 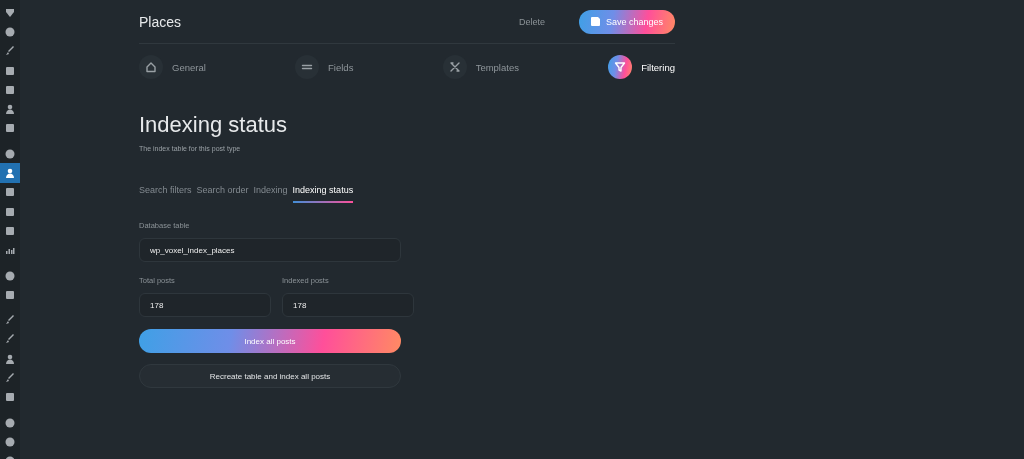 I want to click on filter-icon, so click(x=620, y=67).